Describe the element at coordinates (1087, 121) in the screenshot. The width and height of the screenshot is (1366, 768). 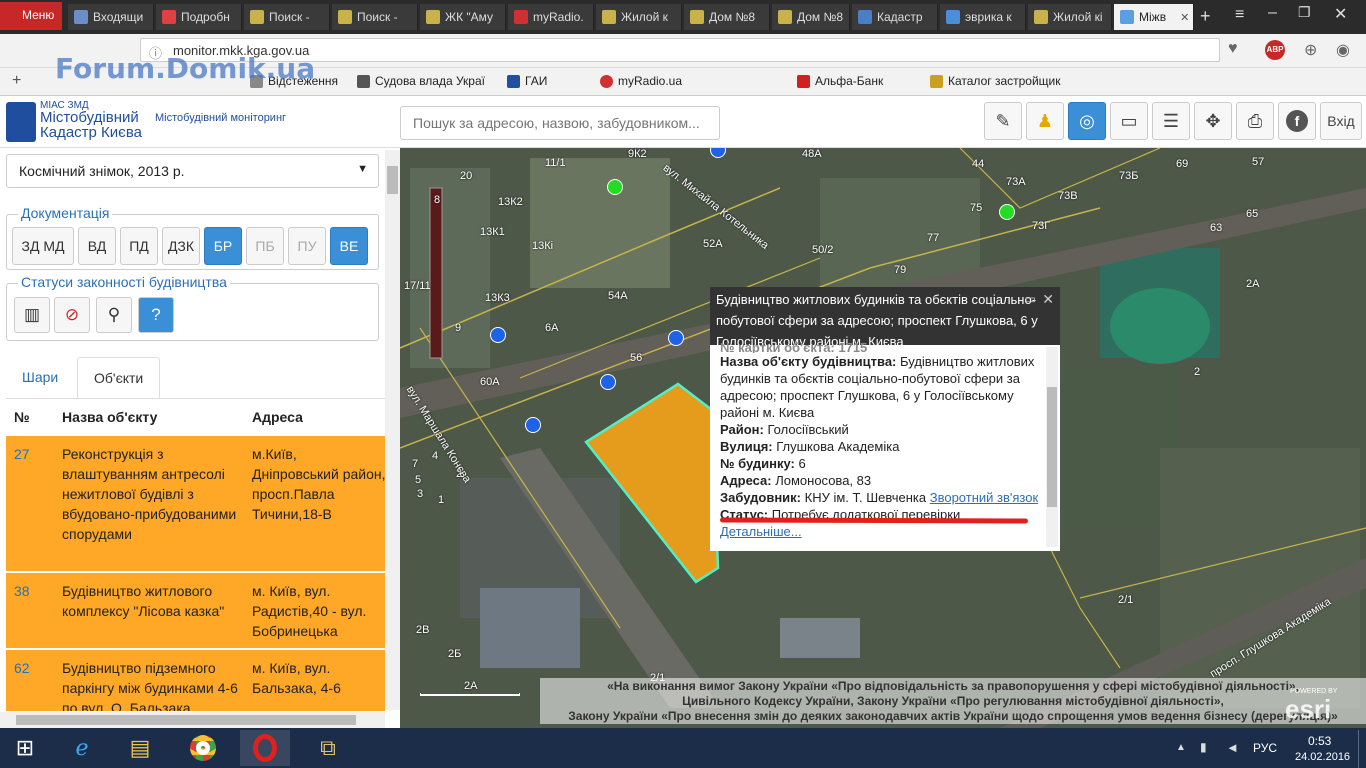
I see `navigate-icon: ◎` at that location.